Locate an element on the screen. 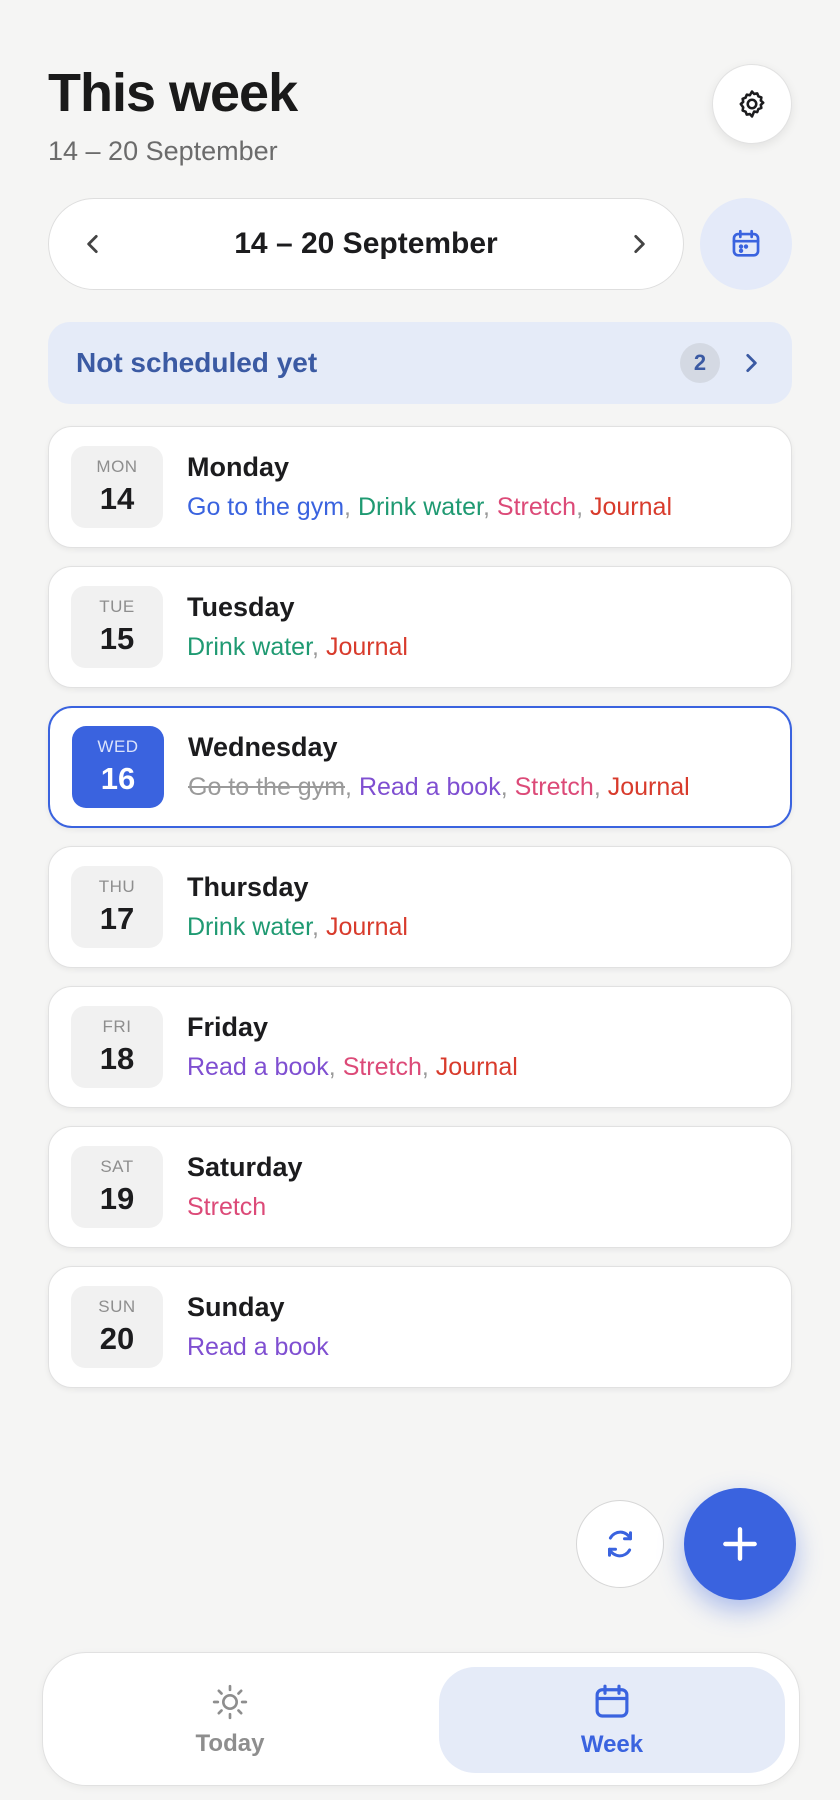 This screenshot has width=840, height=1800. gear-icon is located at coordinates (752, 104).